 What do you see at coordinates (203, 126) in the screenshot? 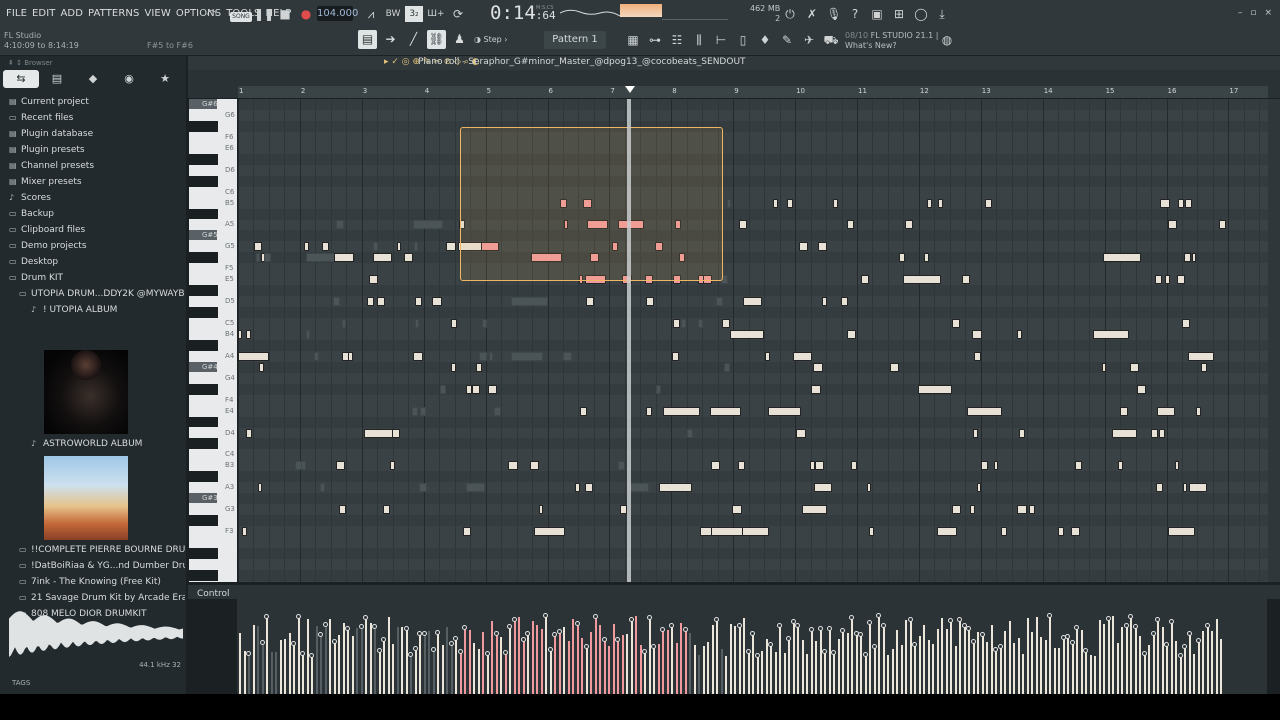
I see `black-key` at bounding box center [203, 126].